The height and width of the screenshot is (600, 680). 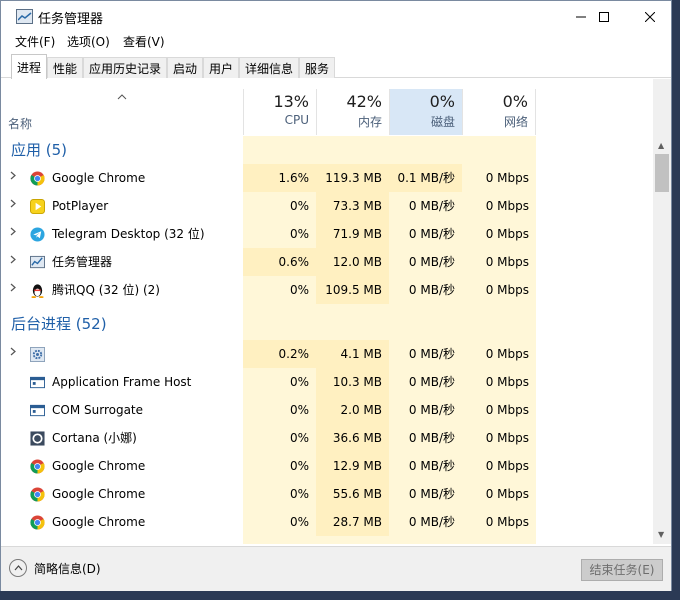 I want to click on process-name: PotPlayer, so click(x=80, y=206).